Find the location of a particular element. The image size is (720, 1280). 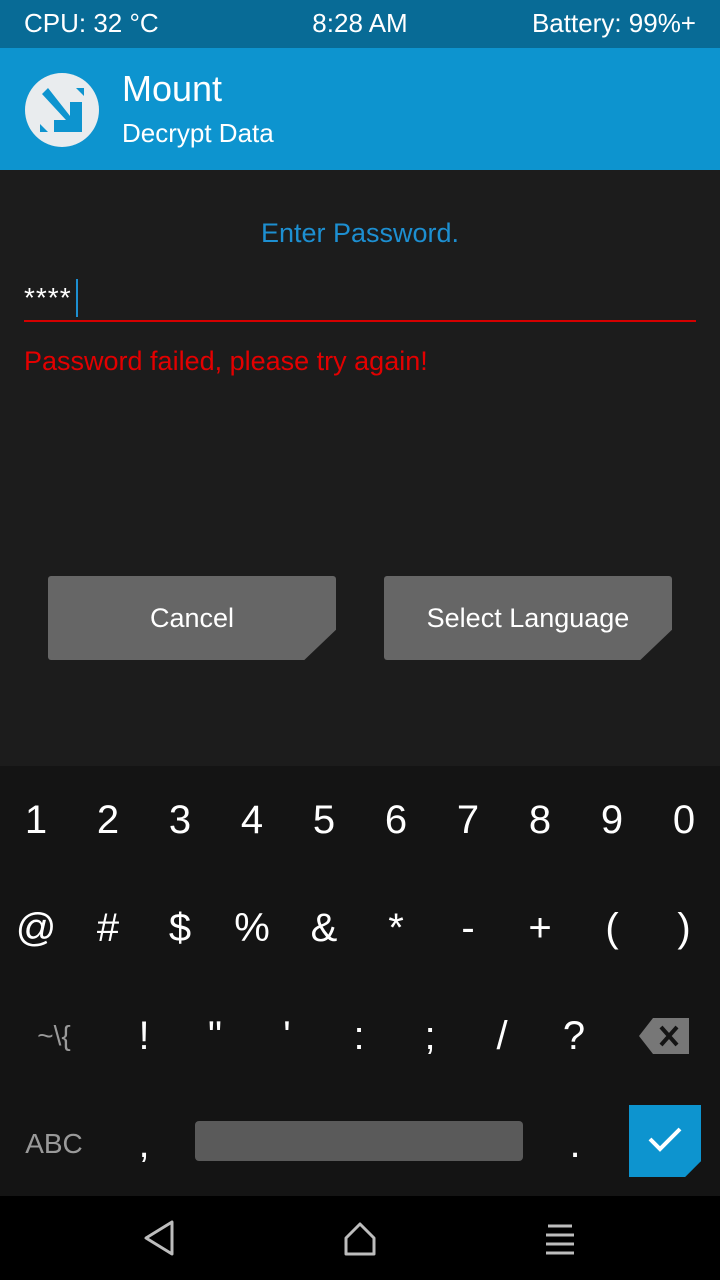

keyboard-row-symbols: @ # $ % & * - + ( ) is located at coordinates (360, 928).